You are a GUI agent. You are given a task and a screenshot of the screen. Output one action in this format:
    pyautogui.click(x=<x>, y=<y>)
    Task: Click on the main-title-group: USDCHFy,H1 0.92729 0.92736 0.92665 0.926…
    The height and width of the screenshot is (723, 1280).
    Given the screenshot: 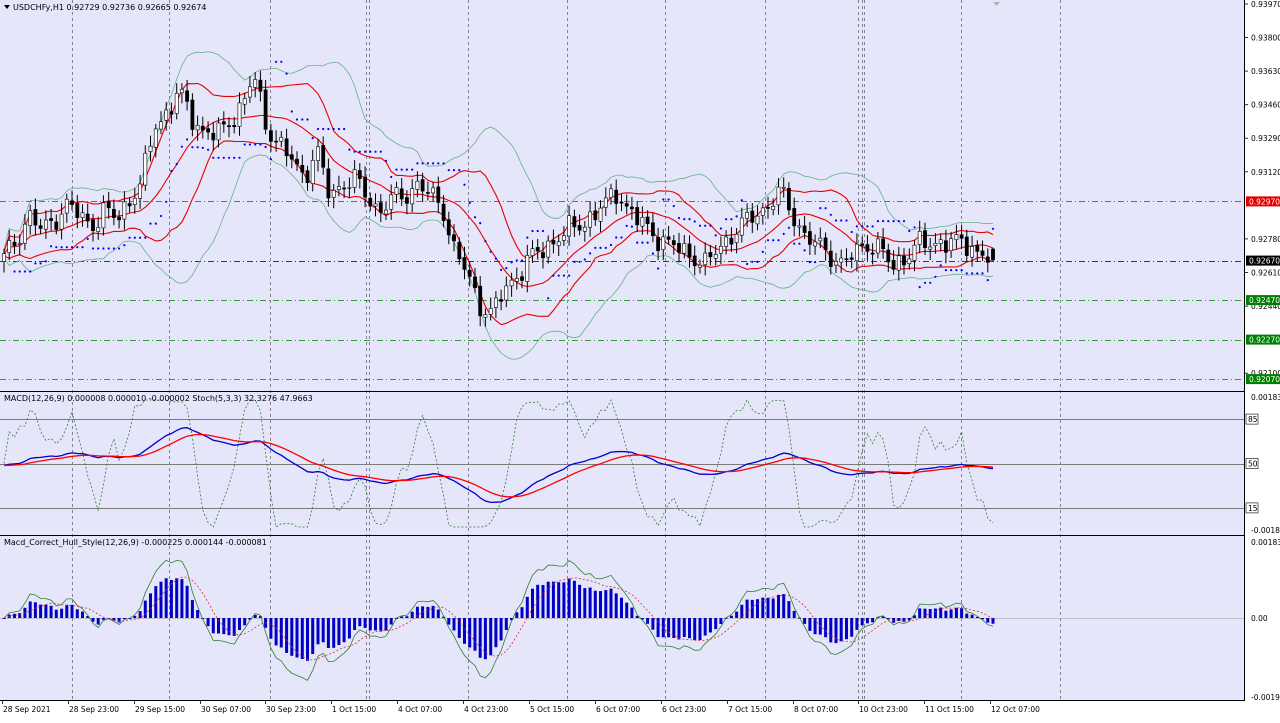 What is the action you would take?
    pyautogui.click(x=105, y=7)
    